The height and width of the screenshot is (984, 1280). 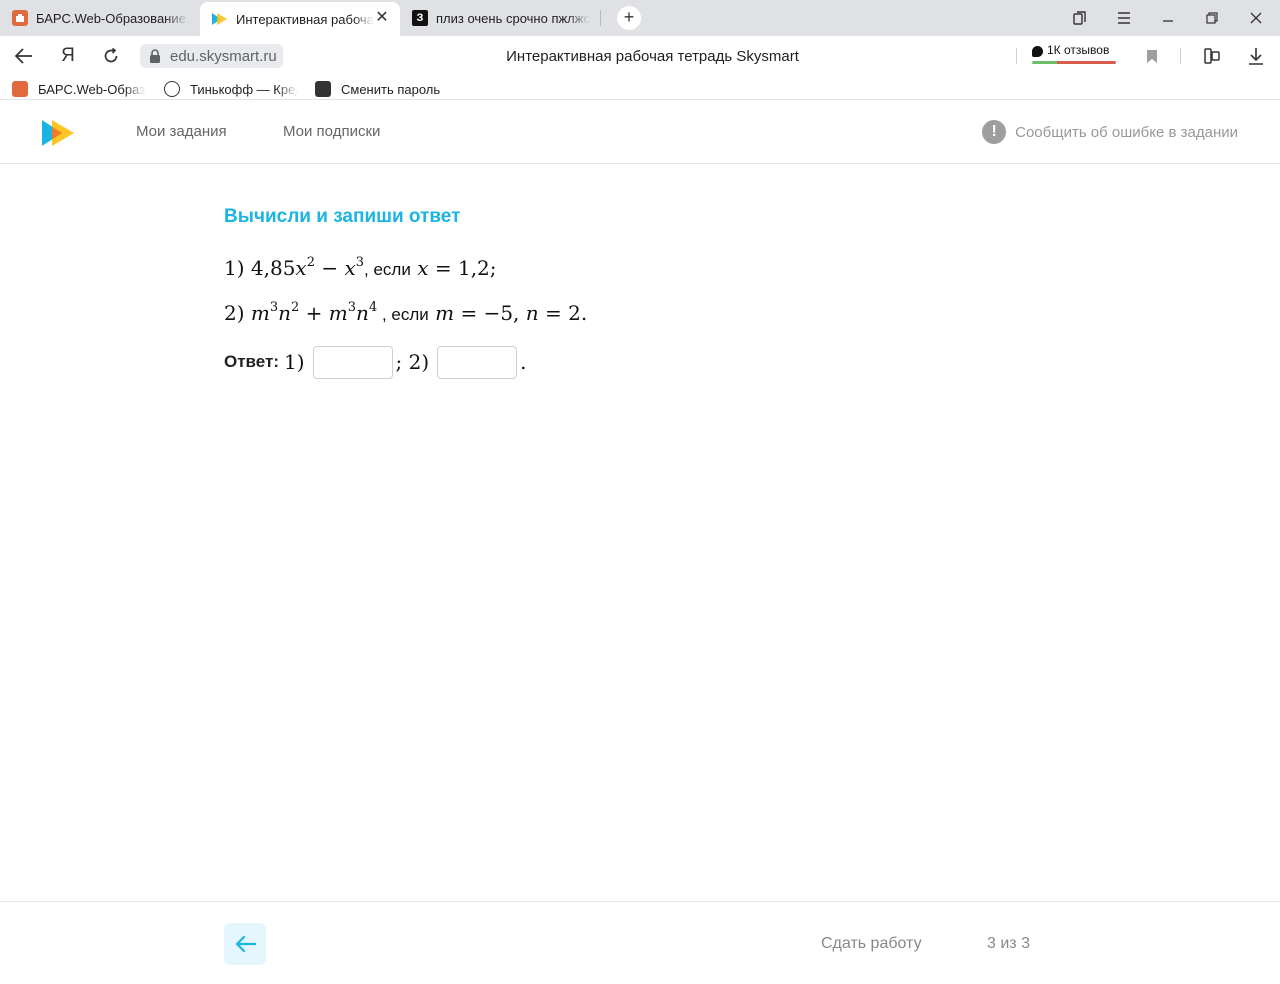 What do you see at coordinates (420, 18) in the screenshot?
I see `znanija-favicon-icon: З` at bounding box center [420, 18].